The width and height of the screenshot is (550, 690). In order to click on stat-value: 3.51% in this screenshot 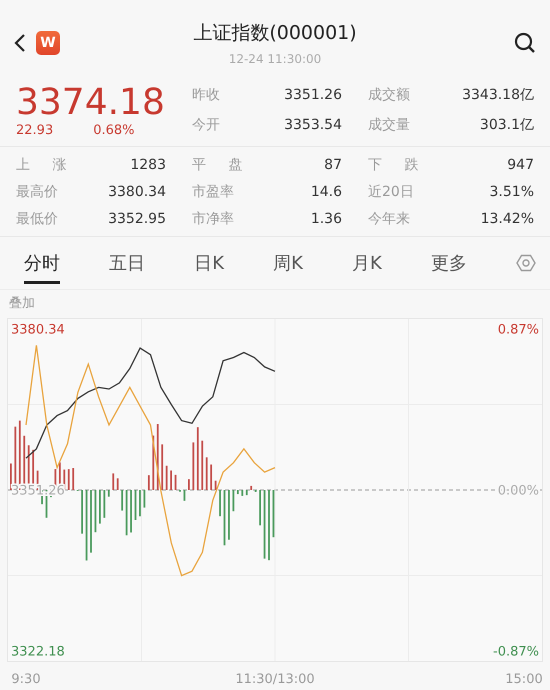, I will do `click(512, 192)`.